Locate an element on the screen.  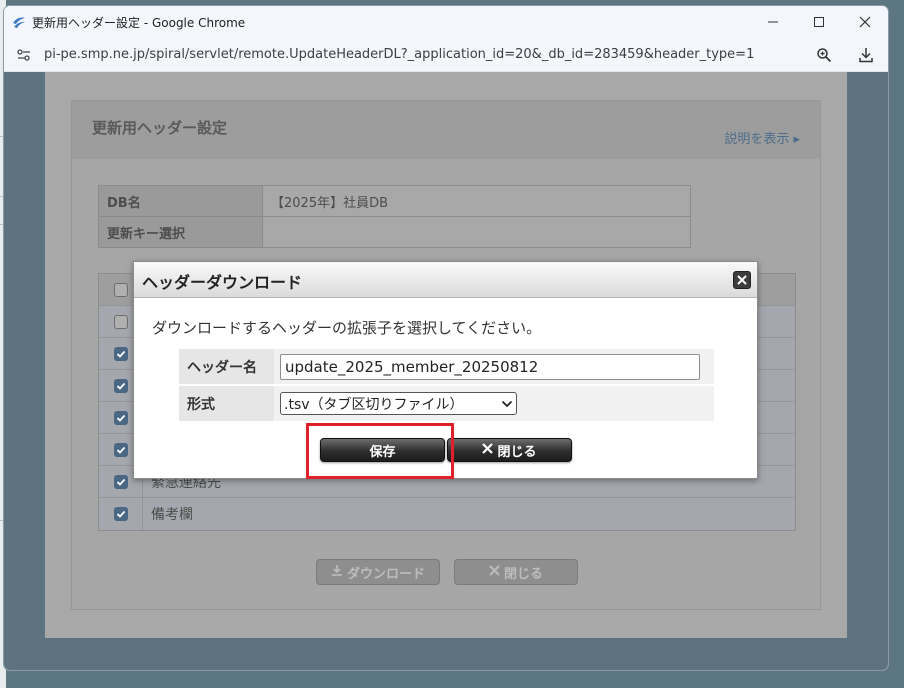
page-title: 更新用ヘッダー設定 is located at coordinates (160, 128).